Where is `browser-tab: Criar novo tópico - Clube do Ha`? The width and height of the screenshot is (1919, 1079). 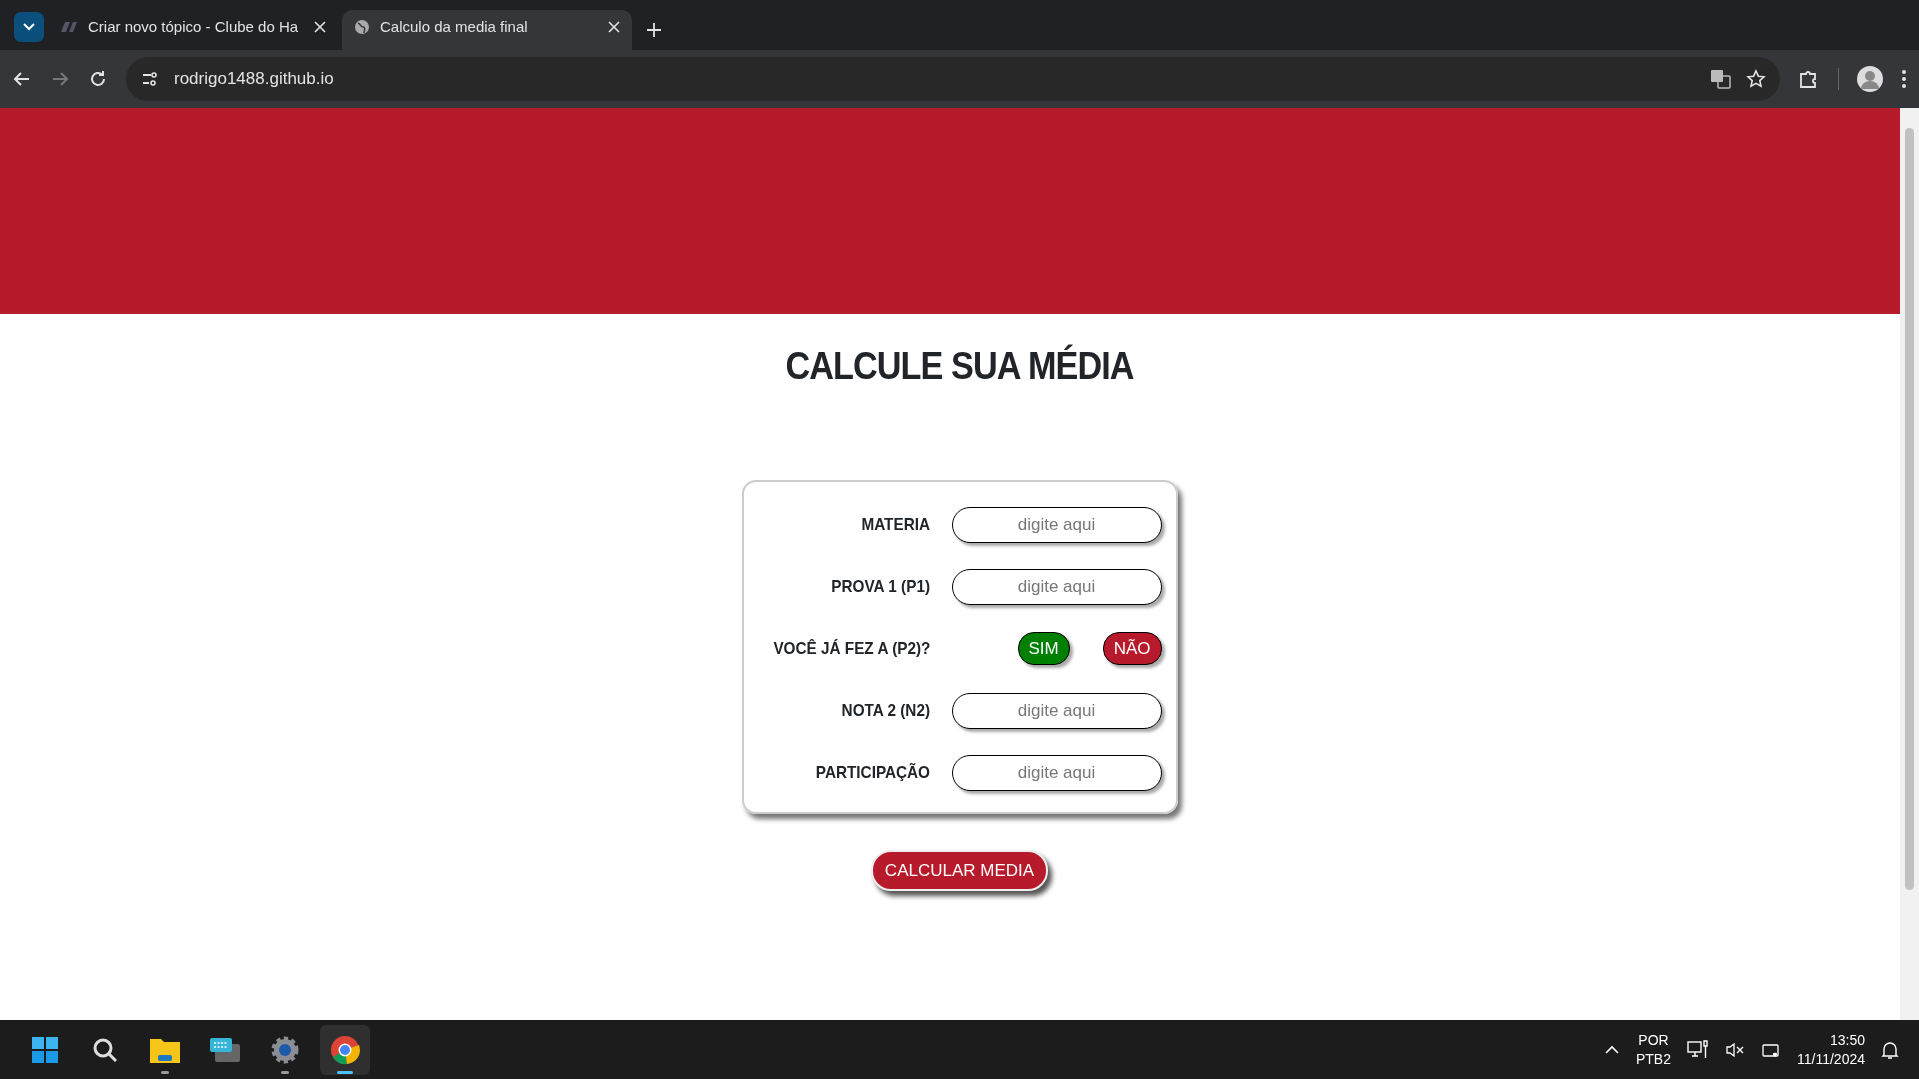 browser-tab: Criar novo tópico - Clube do Ha is located at coordinates (193, 30).